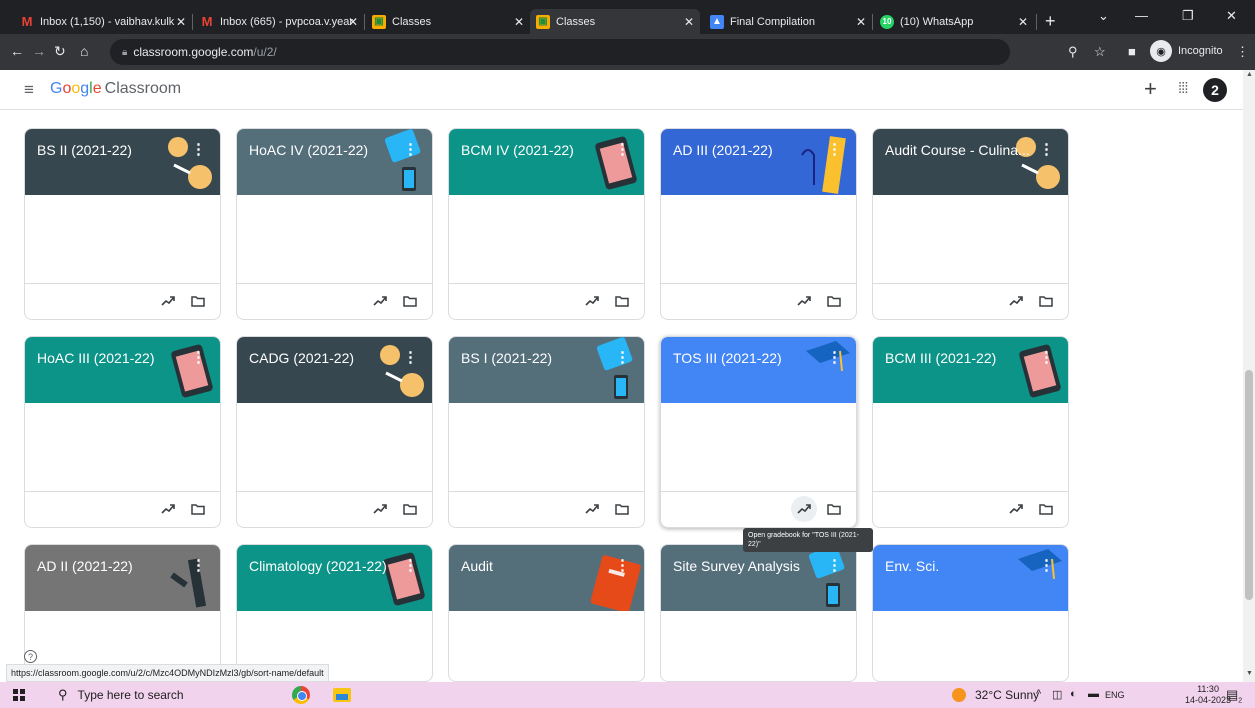  What do you see at coordinates (1249, 485) in the screenshot?
I see `scrollbar-thumb` at bounding box center [1249, 485].